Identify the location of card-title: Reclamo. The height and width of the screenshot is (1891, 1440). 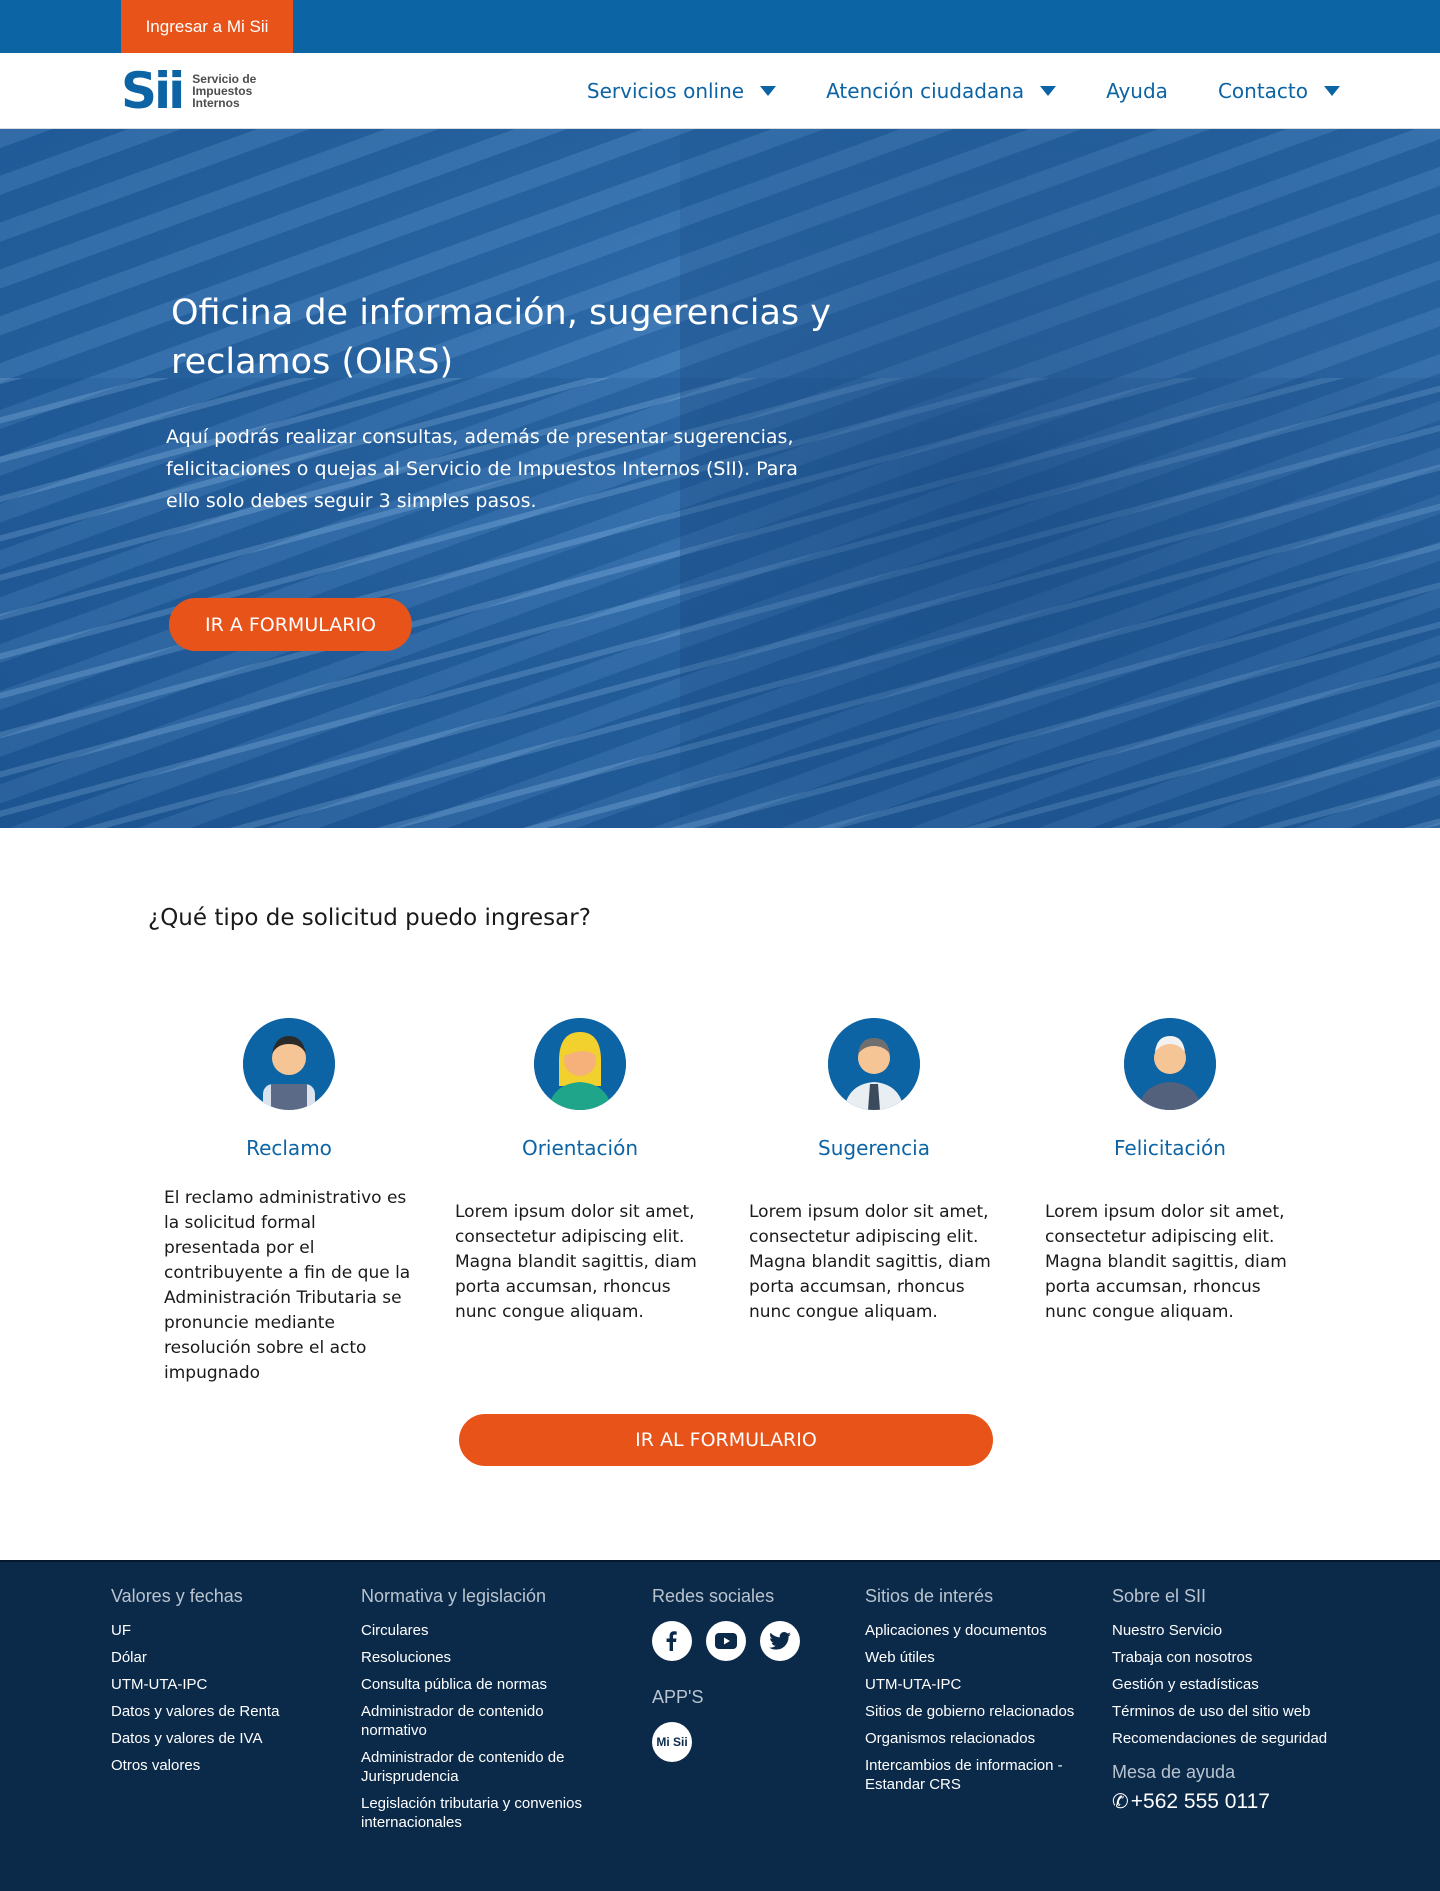
(289, 1148).